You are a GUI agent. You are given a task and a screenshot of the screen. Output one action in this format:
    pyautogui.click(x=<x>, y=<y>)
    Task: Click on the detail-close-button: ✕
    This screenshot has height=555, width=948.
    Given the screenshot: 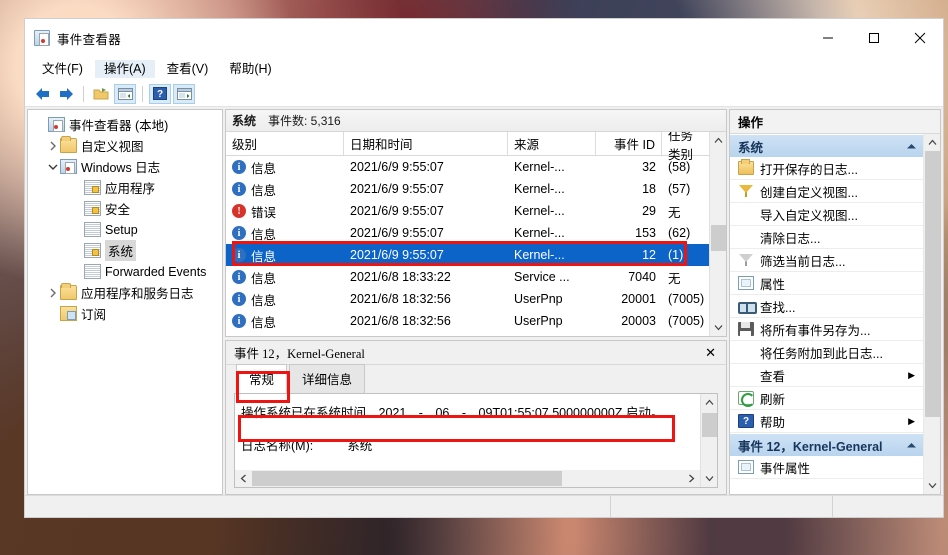 What is the action you would take?
    pyautogui.click(x=710, y=353)
    